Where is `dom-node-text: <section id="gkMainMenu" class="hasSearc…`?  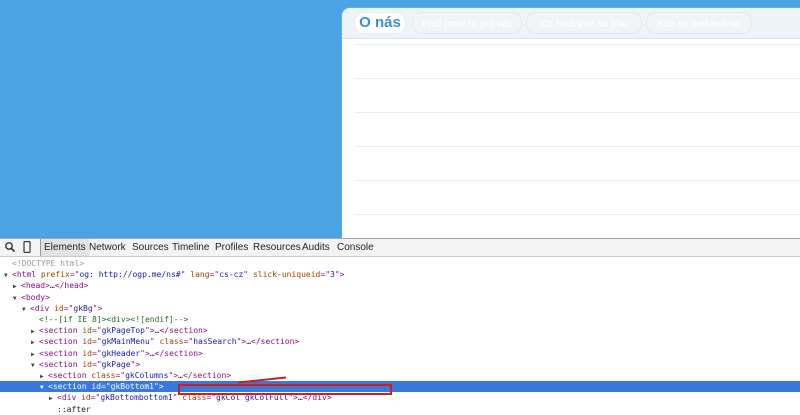
dom-node-text: <section id="gkMainMenu" class="hasSearc… is located at coordinates (169, 342).